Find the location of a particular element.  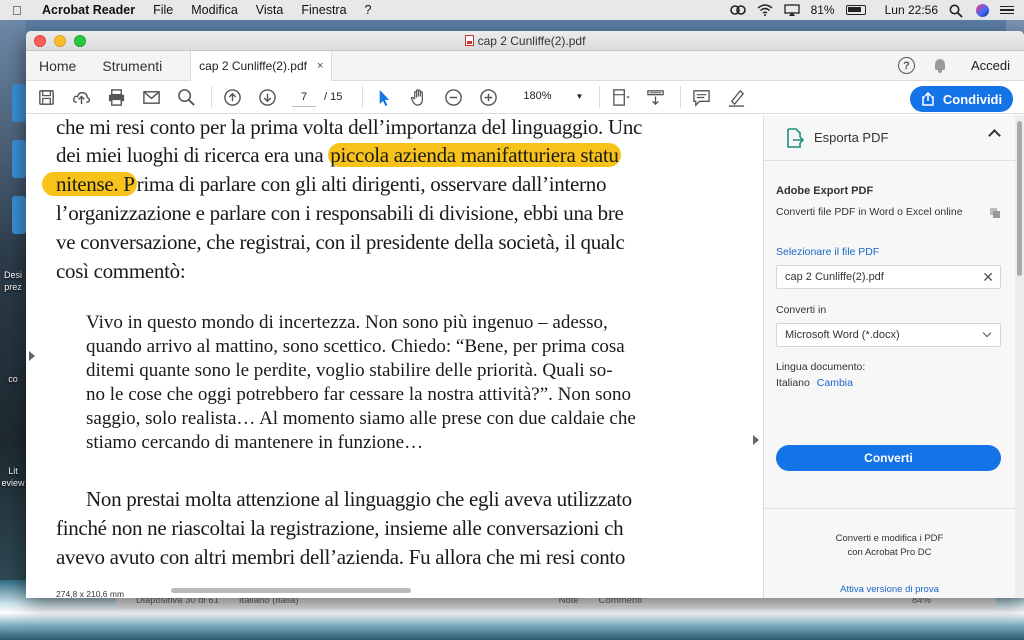

comment-icon is located at coordinates (701, 97).